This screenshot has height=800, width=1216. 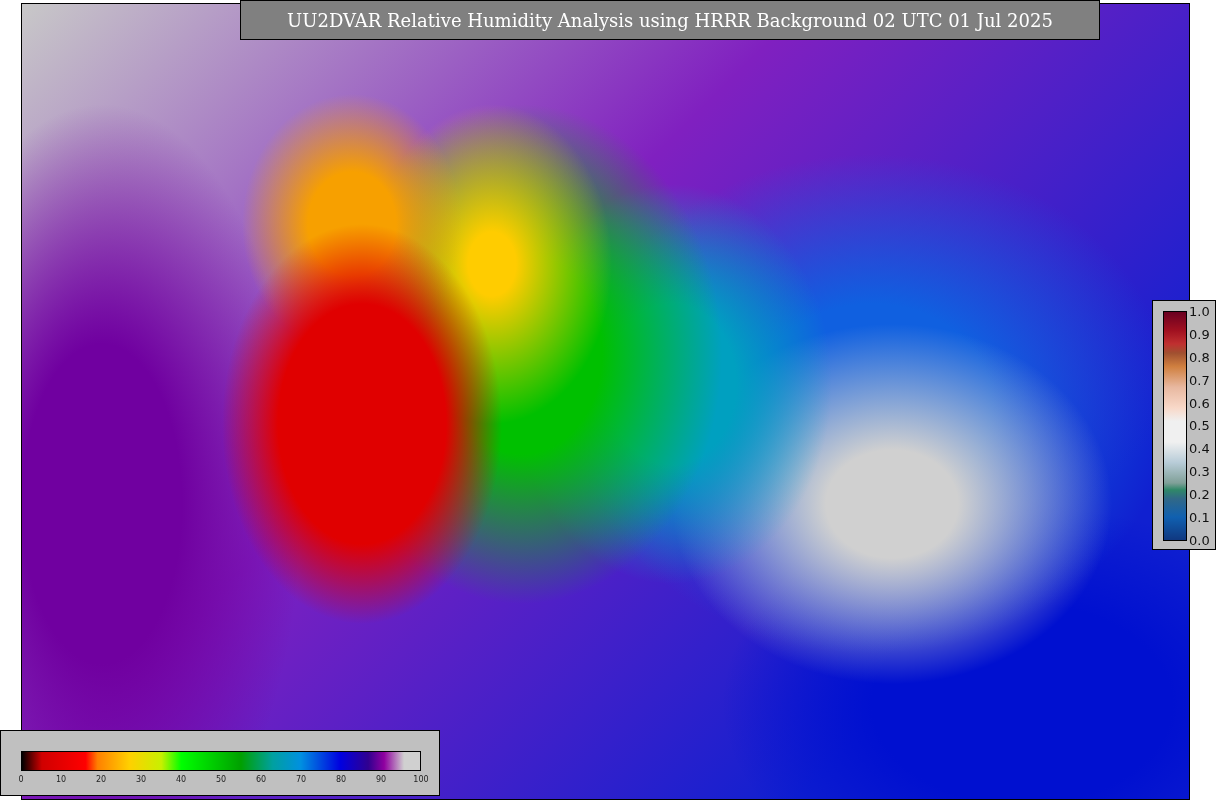 I want to click on tick-label: 0.4, so click(x=1199, y=449).